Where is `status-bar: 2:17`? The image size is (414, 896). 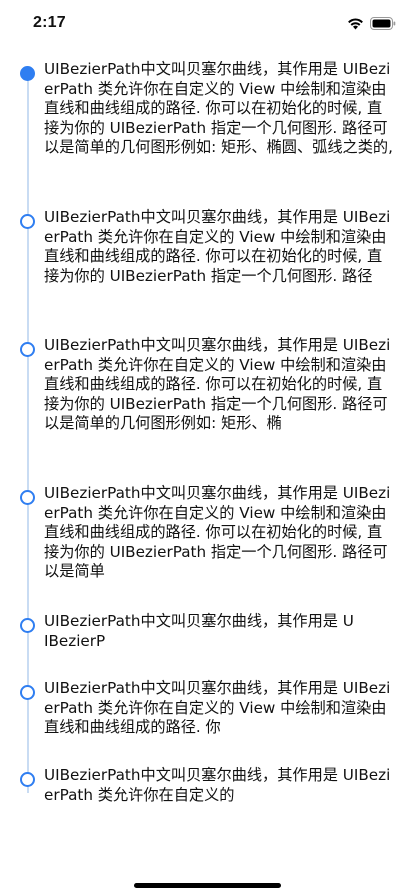 status-bar: 2:17 is located at coordinates (207, 22).